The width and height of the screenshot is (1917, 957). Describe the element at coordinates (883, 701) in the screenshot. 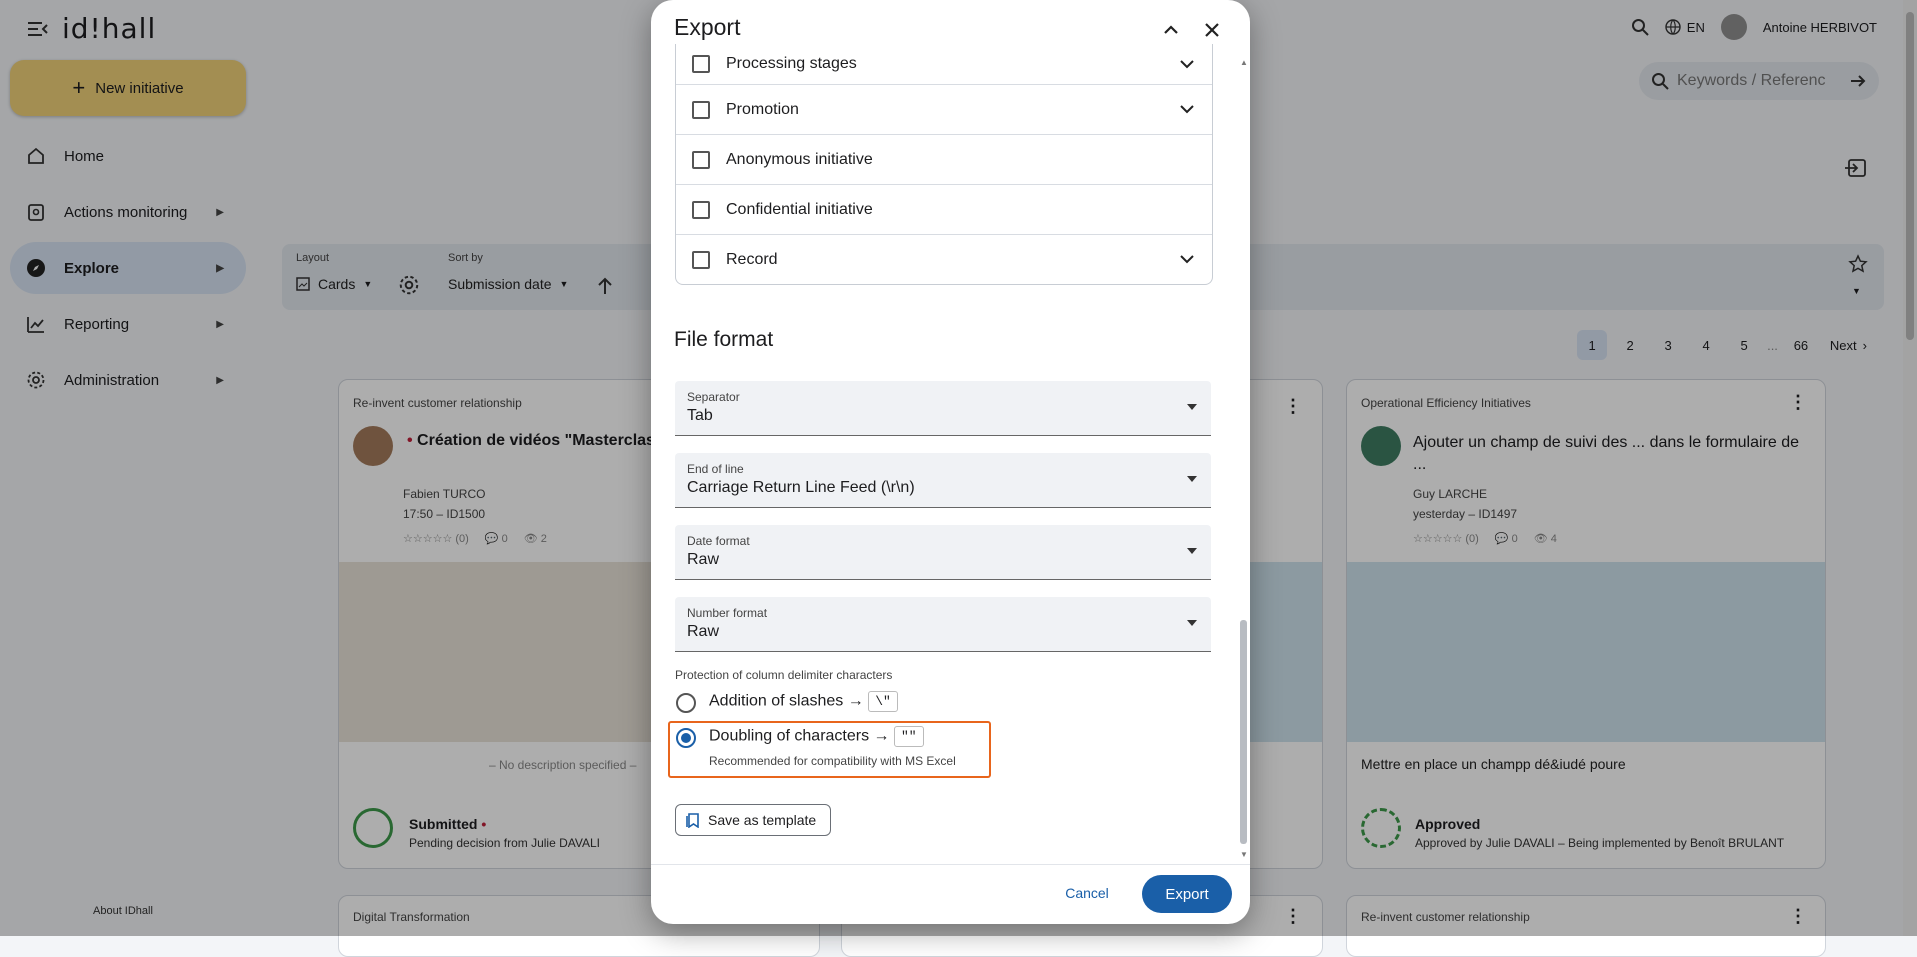

I see `code-sample: \"` at that location.